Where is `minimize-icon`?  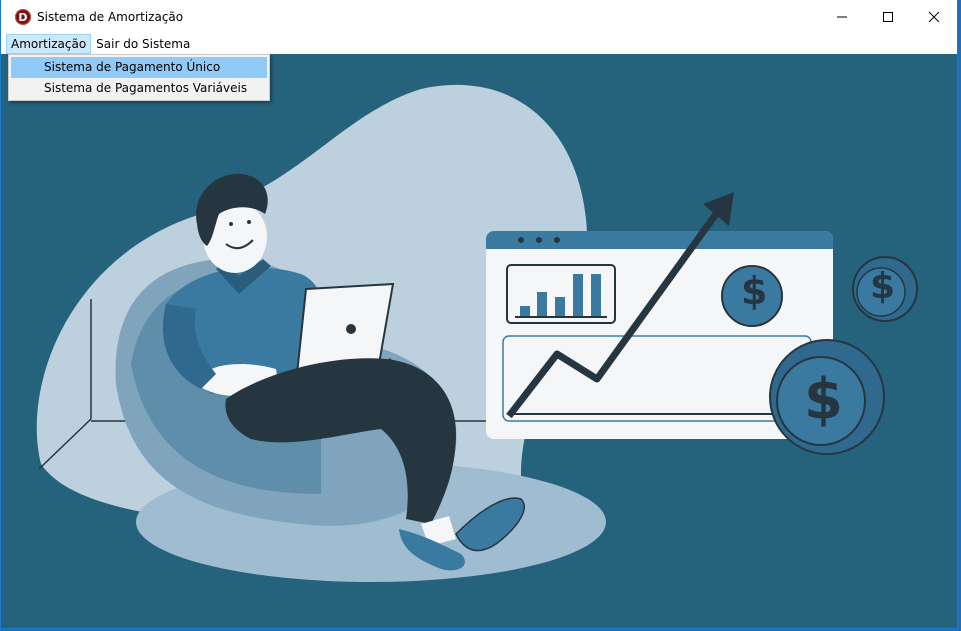 minimize-icon is located at coordinates (842, 17).